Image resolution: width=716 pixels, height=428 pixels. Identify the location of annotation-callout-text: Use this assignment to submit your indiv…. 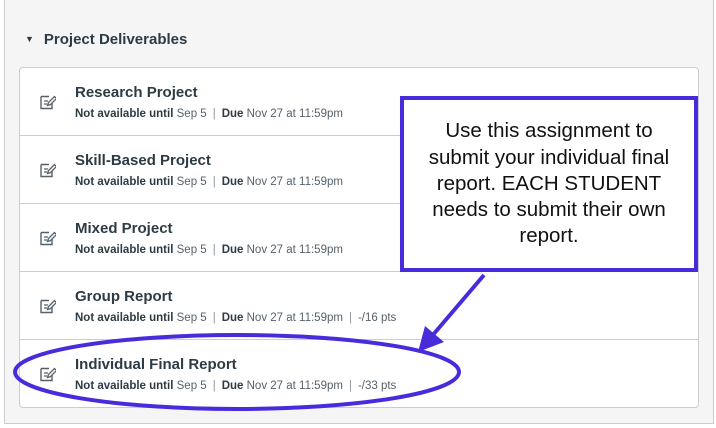
(549, 183).